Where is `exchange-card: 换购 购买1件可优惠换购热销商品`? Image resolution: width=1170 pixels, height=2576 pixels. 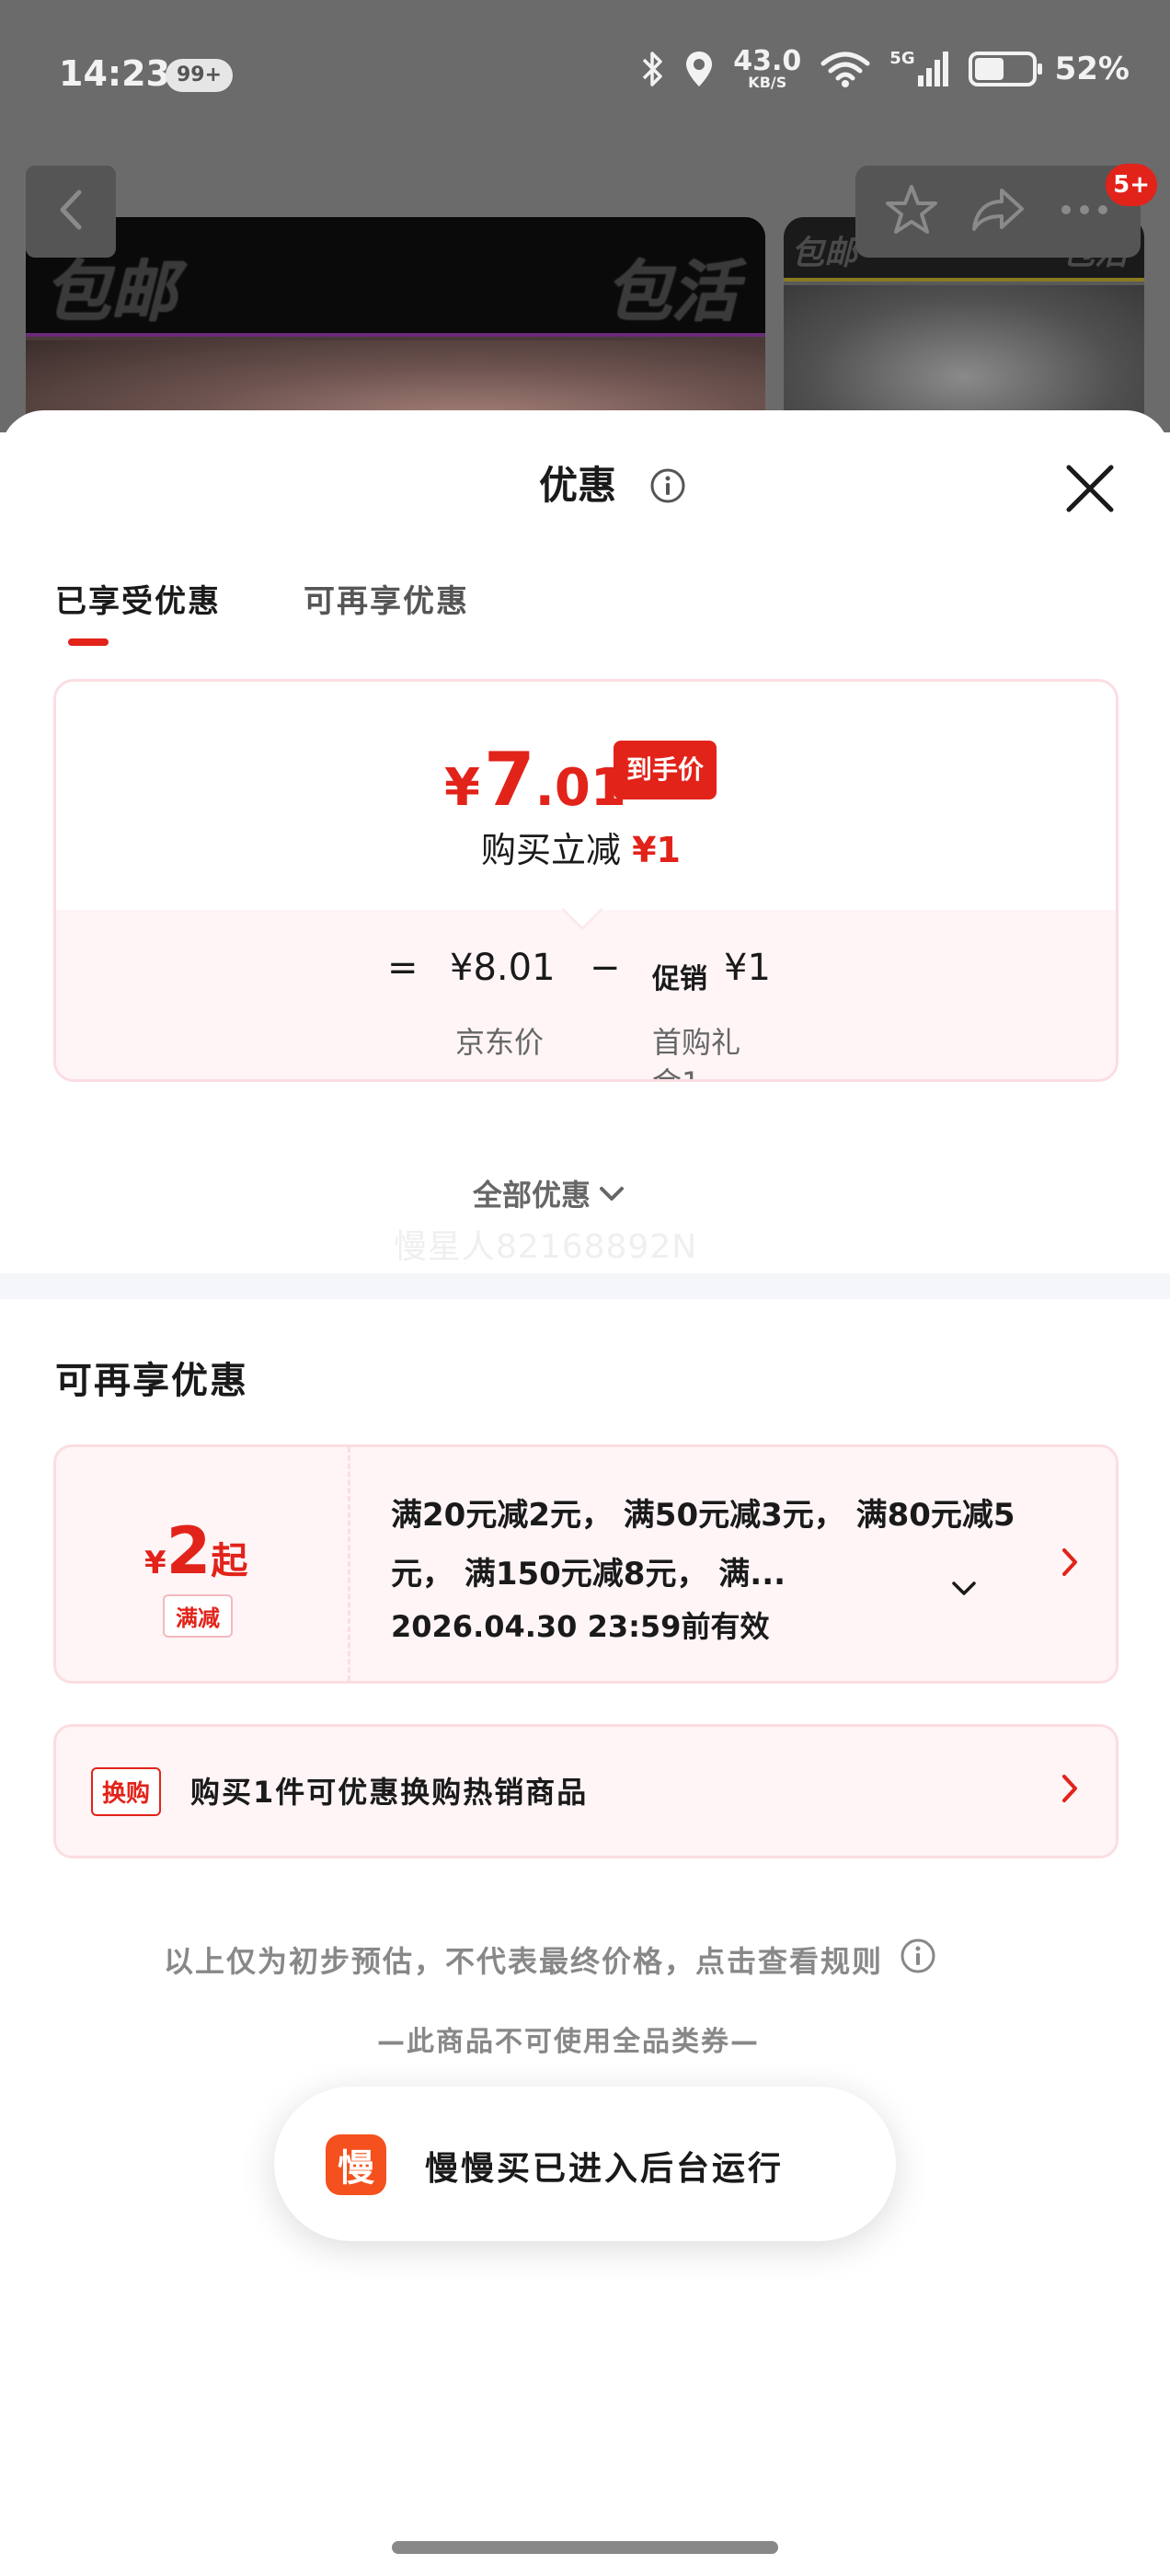
exchange-card: 换购 购买1件可优惠换购热销商品 is located at coordinates (585, 1791).